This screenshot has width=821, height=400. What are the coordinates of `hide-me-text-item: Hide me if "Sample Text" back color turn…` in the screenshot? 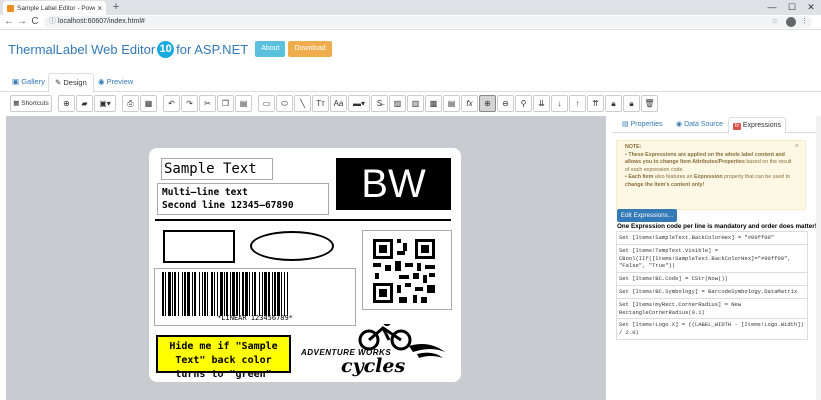 It's located at (223, 357).